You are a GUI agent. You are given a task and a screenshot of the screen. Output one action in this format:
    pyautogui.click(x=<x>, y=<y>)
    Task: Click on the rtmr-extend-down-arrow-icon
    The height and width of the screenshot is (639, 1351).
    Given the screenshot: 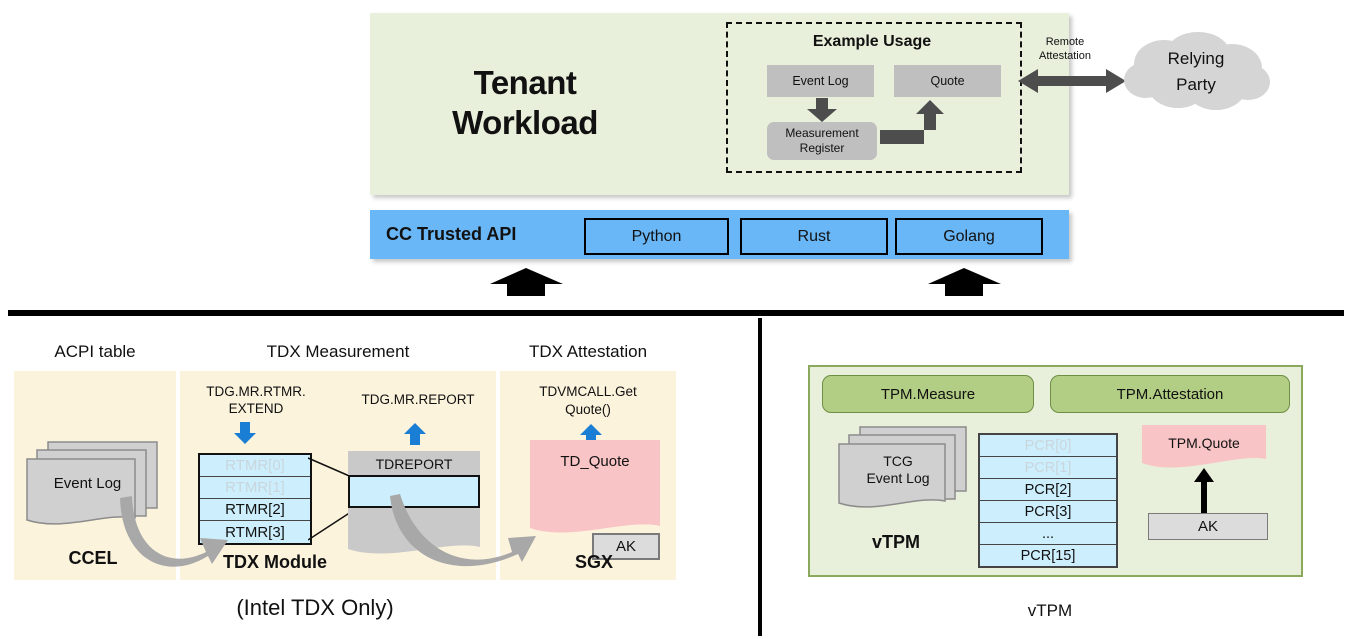 What is the action you would take?
    pyautogui.click(x=245, y=433)
    